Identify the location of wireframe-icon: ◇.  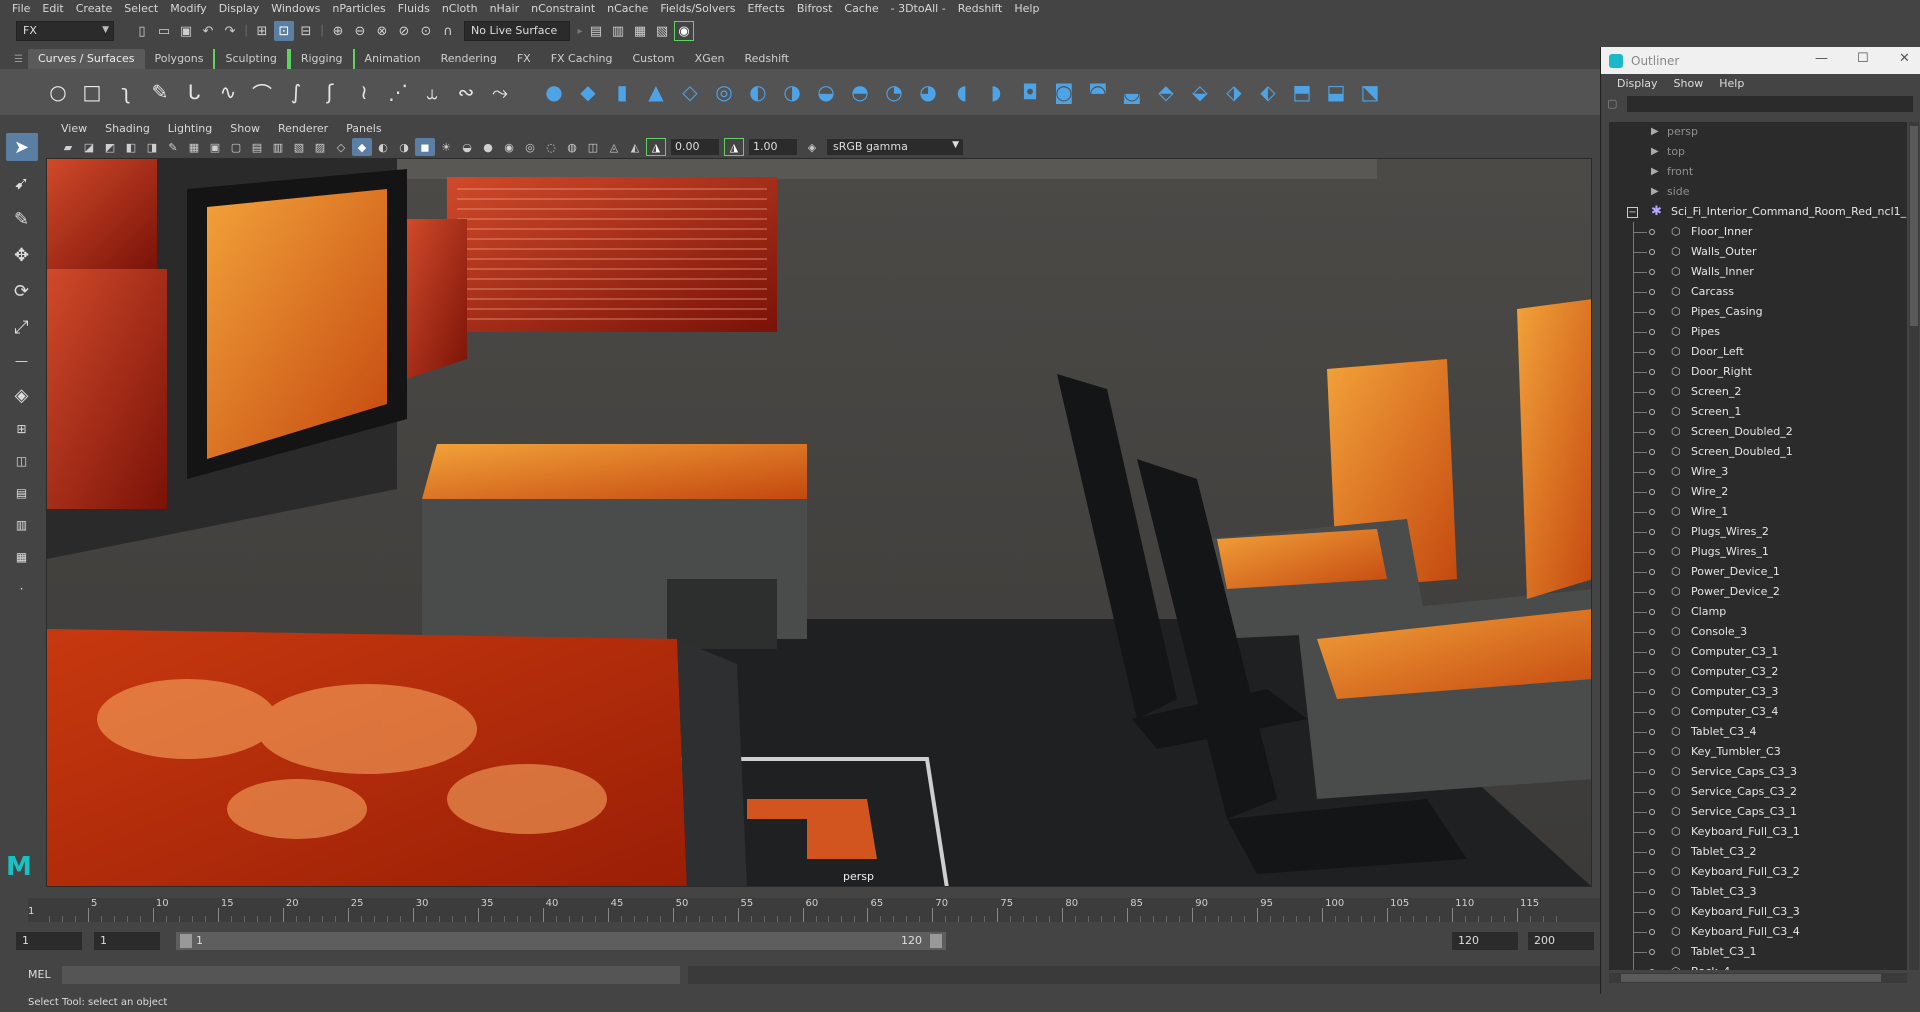
(341, 147).